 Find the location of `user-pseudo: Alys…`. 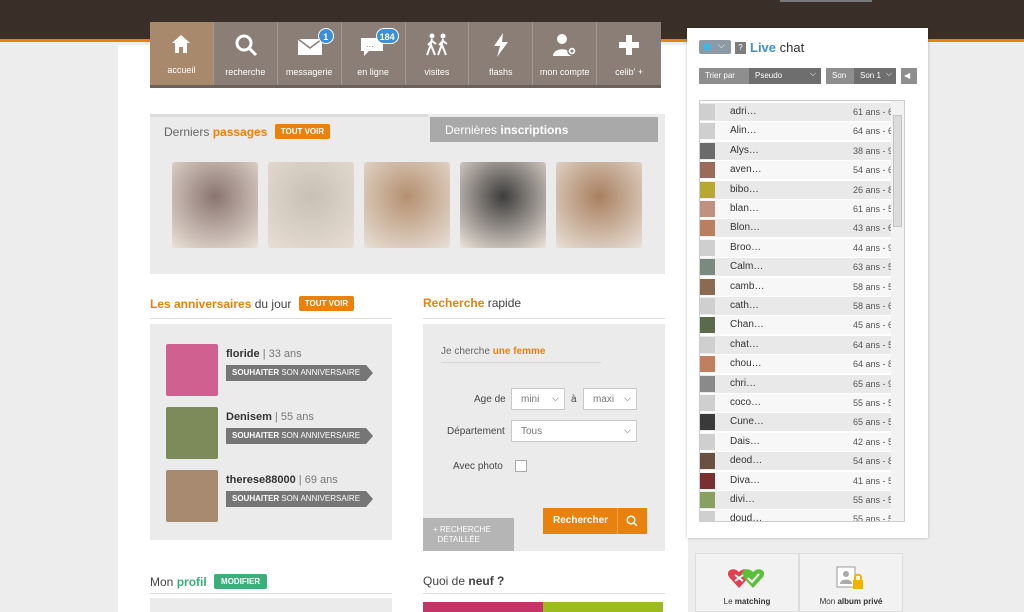

user-pseudo: Alys… is located at coordinates (744, 150).